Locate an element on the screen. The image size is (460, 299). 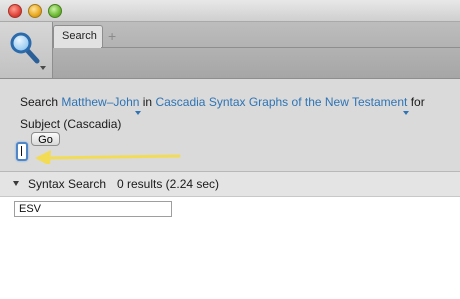
search-input is located at coordinates (22, 151).